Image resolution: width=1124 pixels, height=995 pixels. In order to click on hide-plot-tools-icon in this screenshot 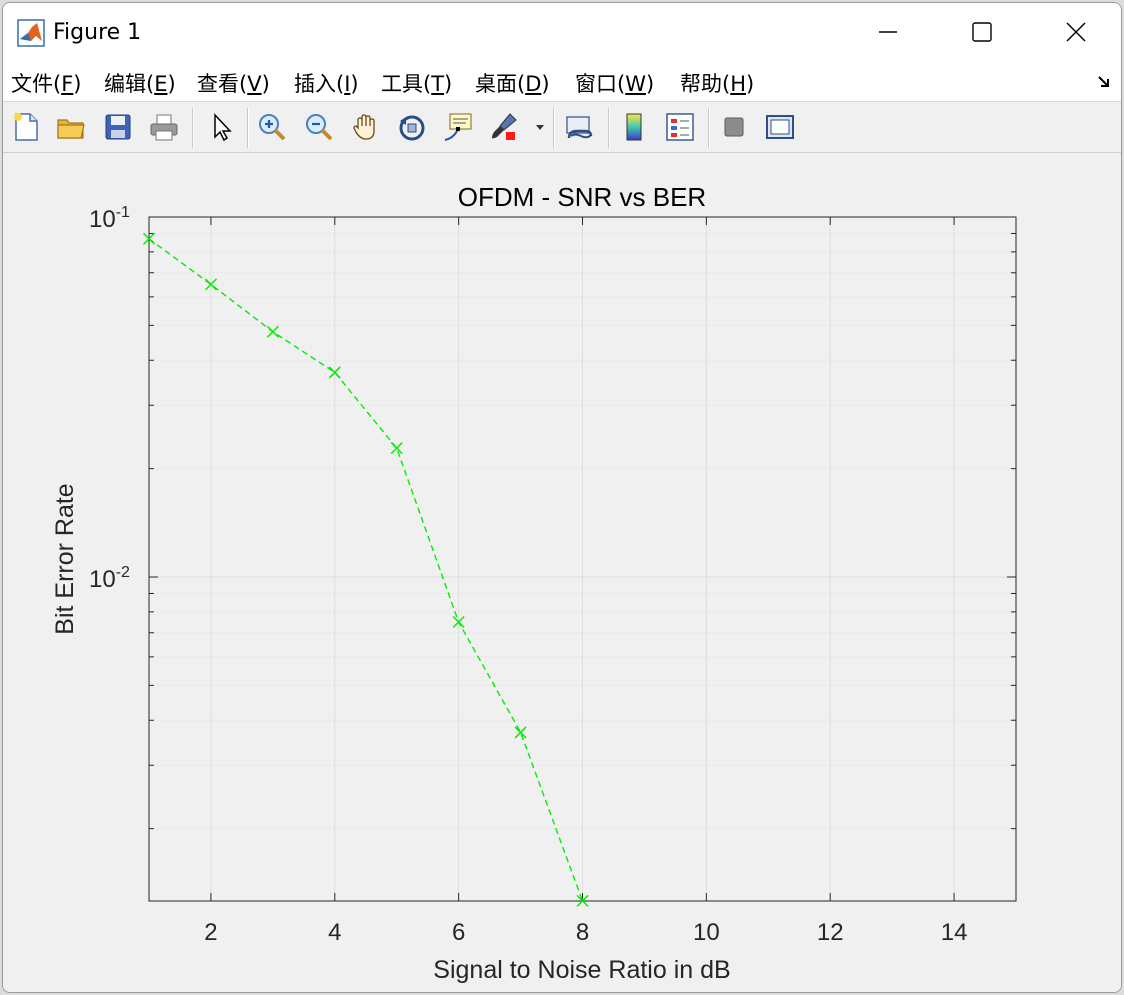, I will do `click(734, 127)`.